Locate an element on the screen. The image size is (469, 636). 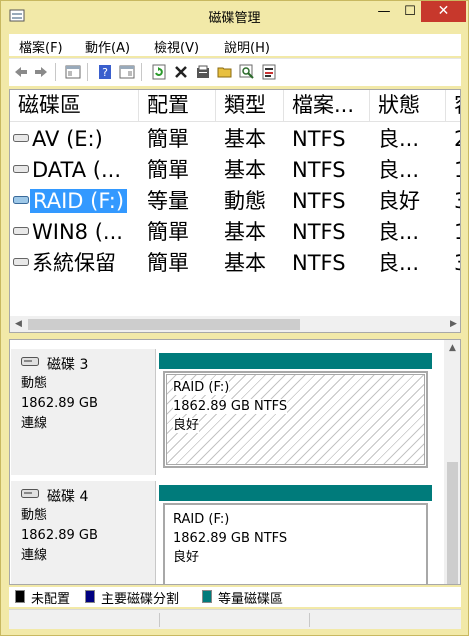
legend-swatch-striped-volume is located at coordinates (207, 596).